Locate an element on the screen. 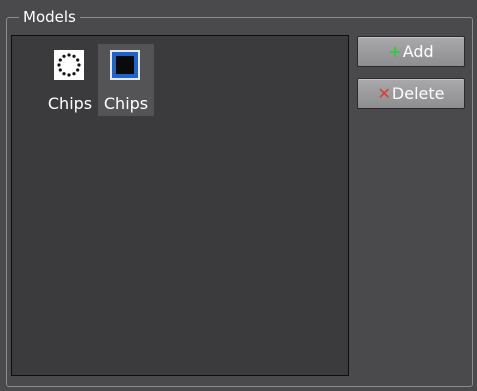 This screenshot has width=477, height=391. plus-icon: + is located at coordinates (395, 51).